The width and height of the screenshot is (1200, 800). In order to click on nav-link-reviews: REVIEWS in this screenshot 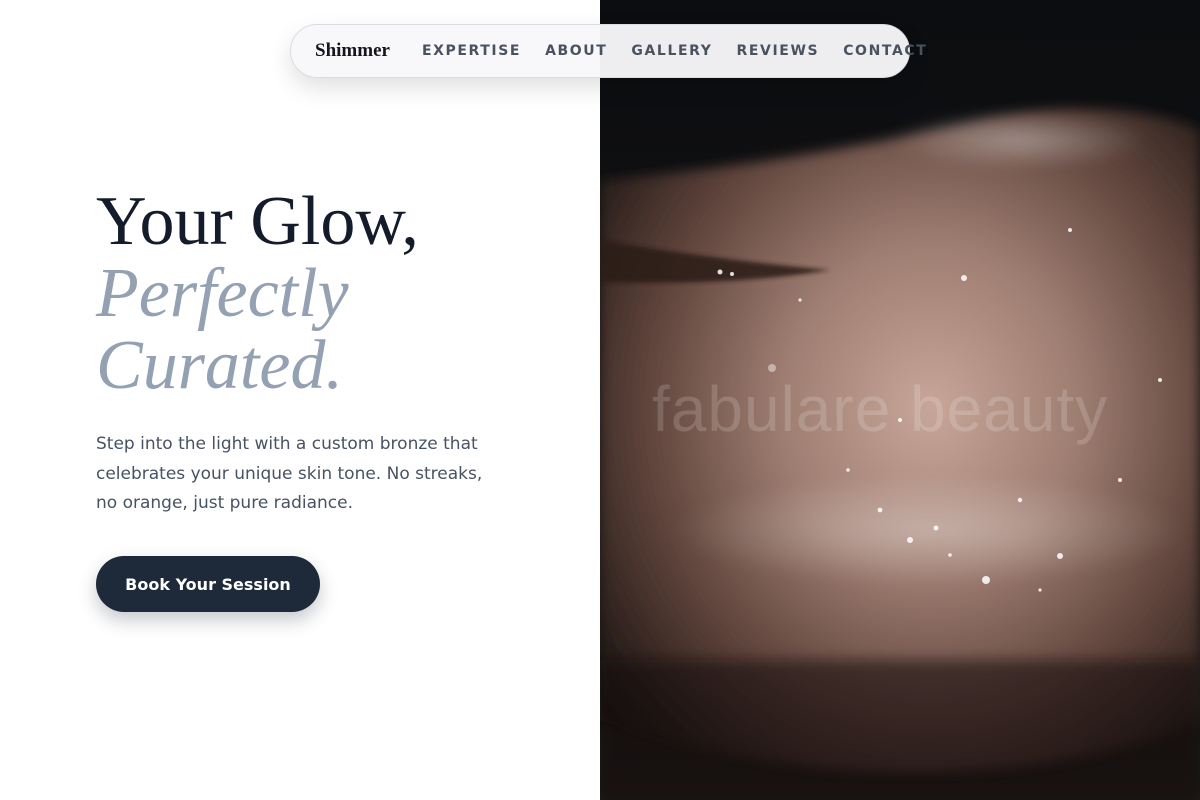, I will do `click(778, 51)`.